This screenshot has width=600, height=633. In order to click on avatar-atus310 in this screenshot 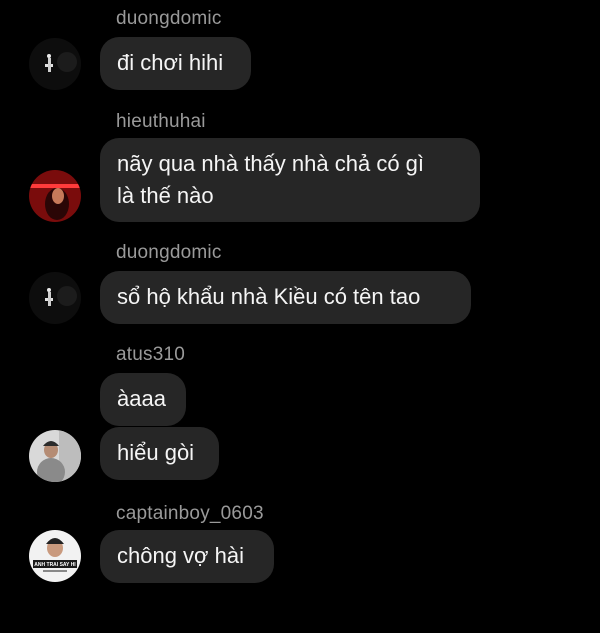, I will do `click(55, 456)`.